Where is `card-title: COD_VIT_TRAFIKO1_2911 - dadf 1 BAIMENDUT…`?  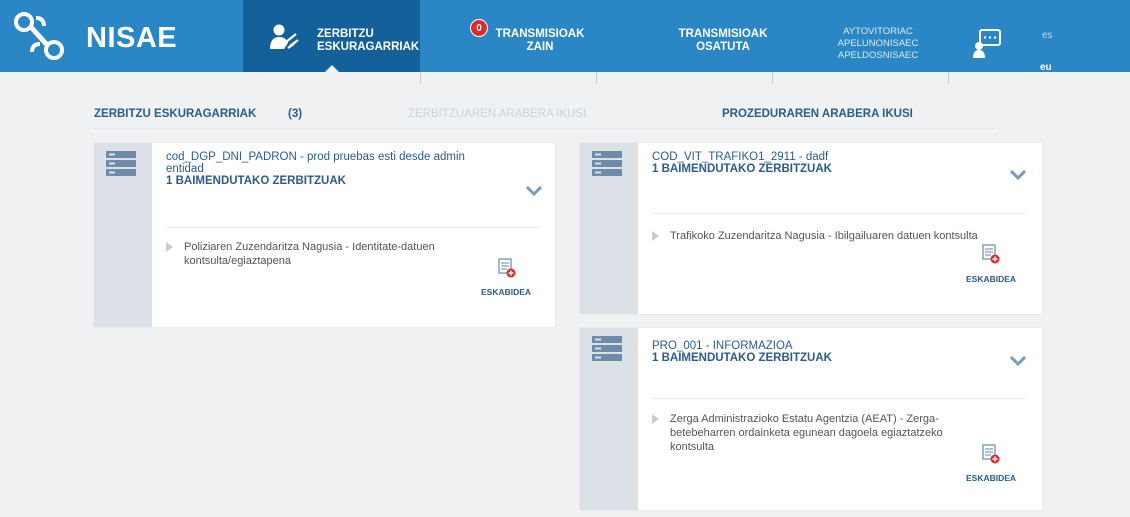
card-title: COD_VIT_TRAFIKO1_2911 - dadf 1 BAIMENDUT… is located at coordinates (742, 163).